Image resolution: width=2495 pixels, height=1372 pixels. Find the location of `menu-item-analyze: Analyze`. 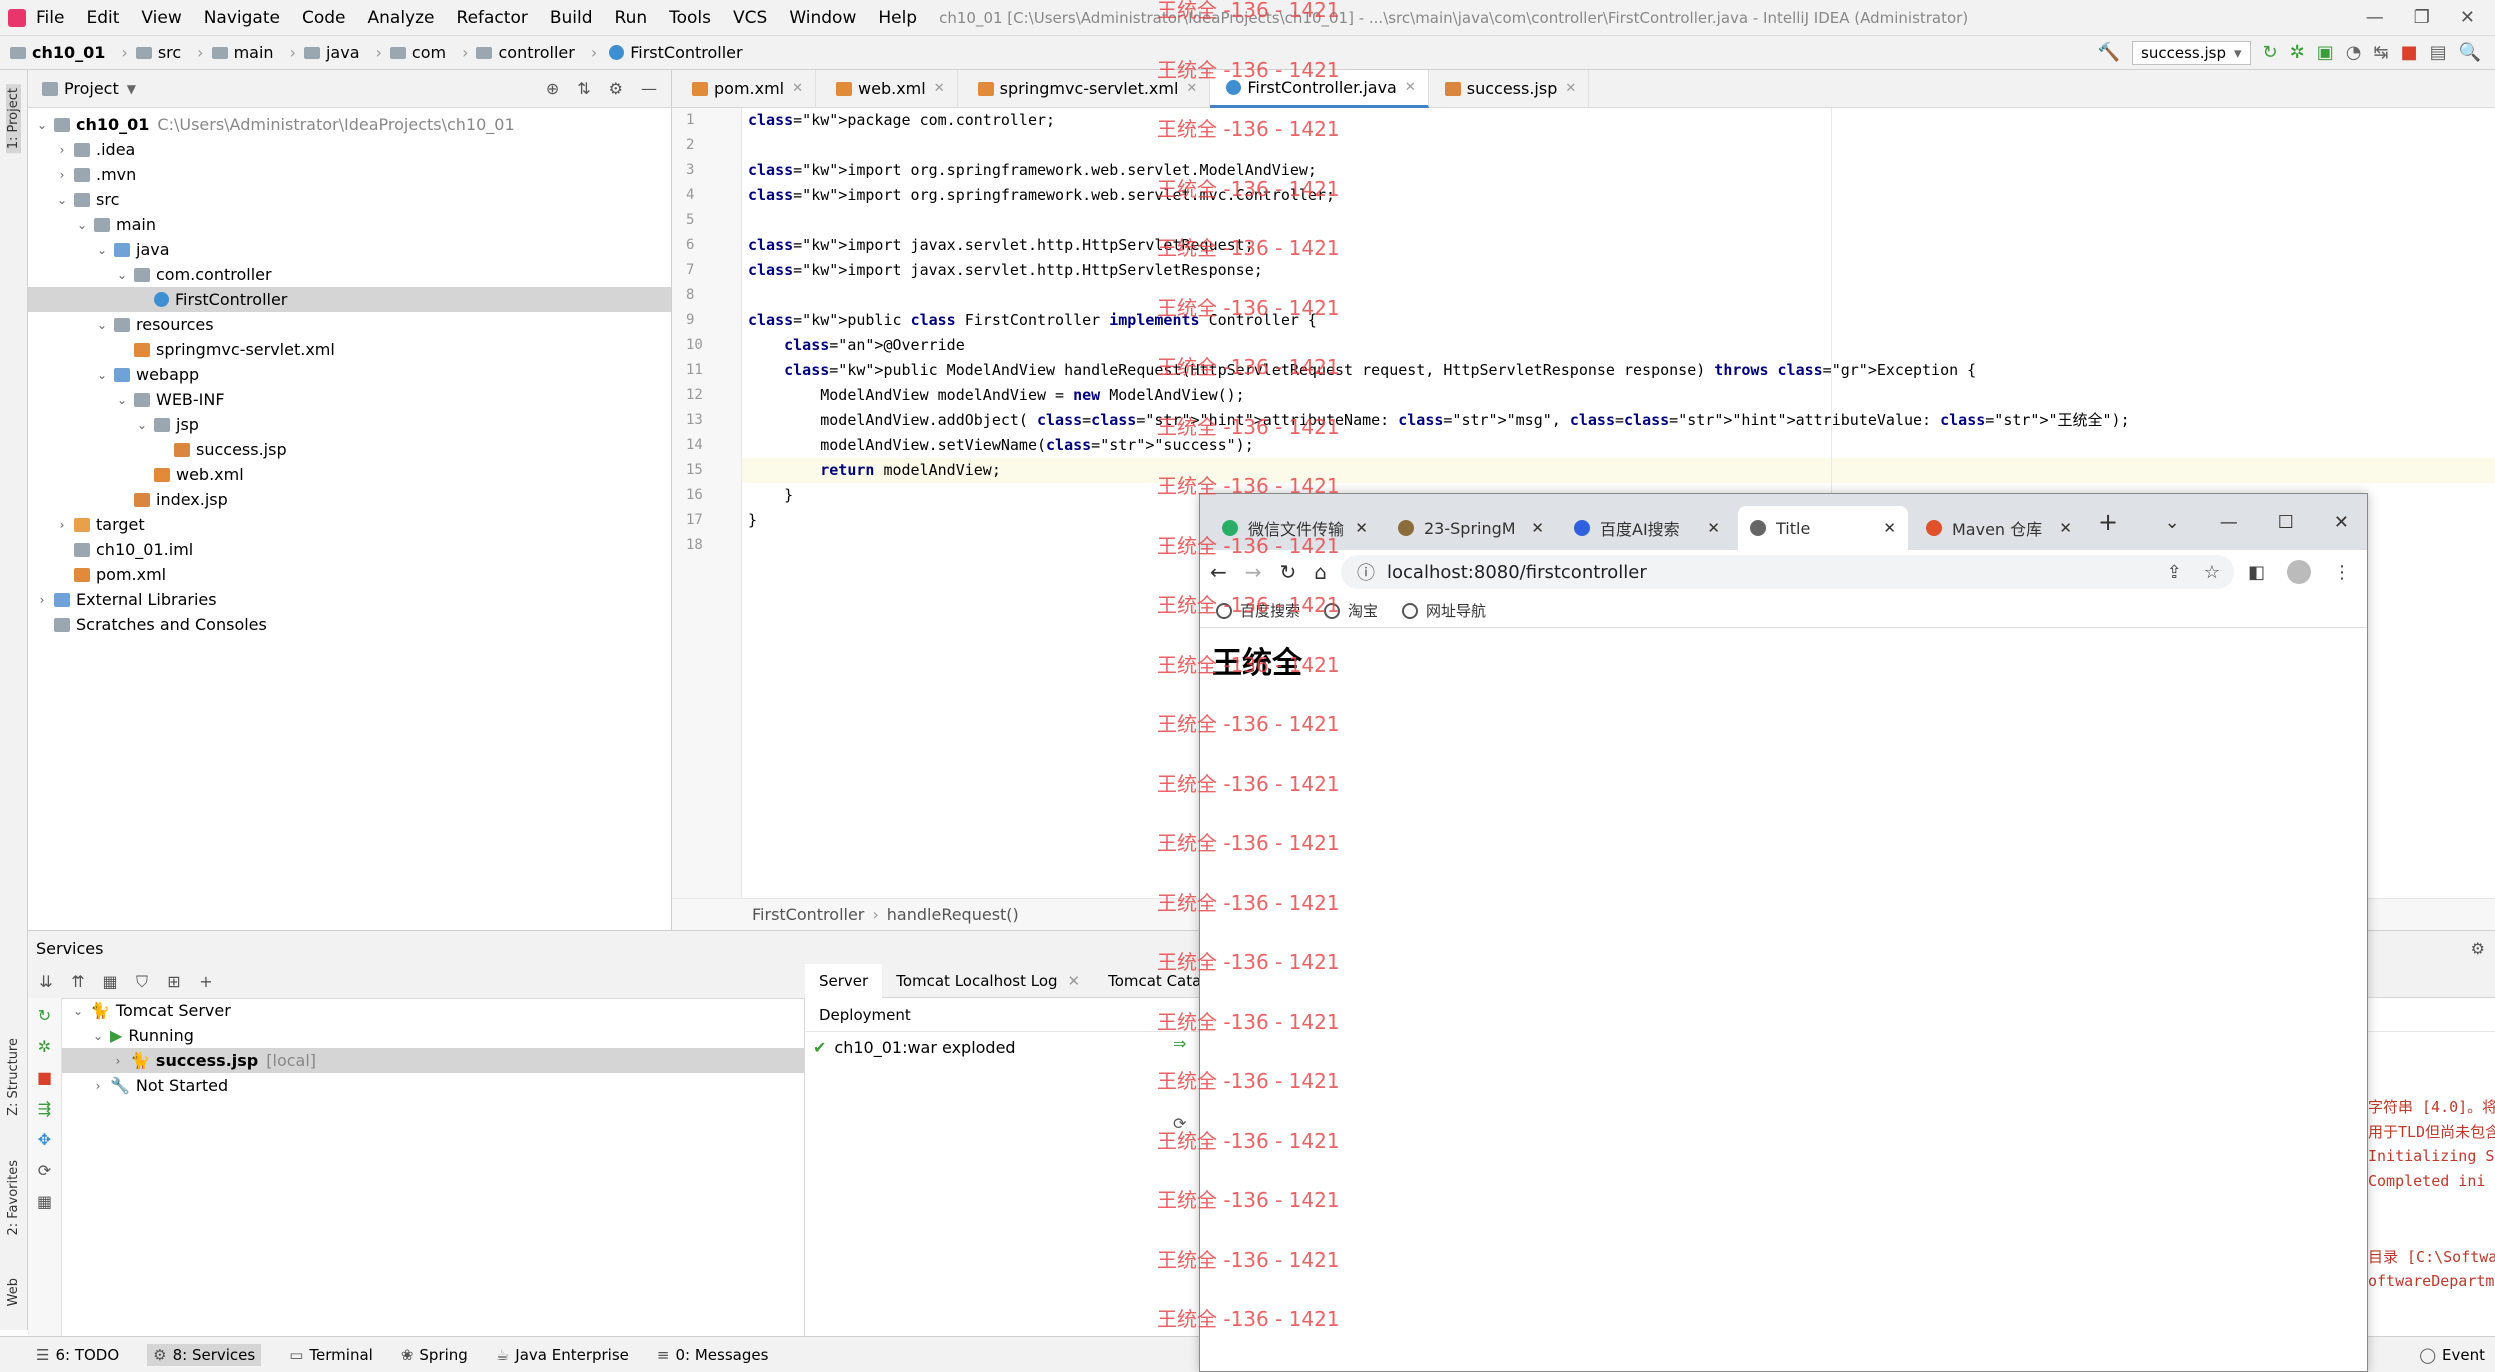

menu-item-analyze: Analyze is located at coordinates (401, 18).